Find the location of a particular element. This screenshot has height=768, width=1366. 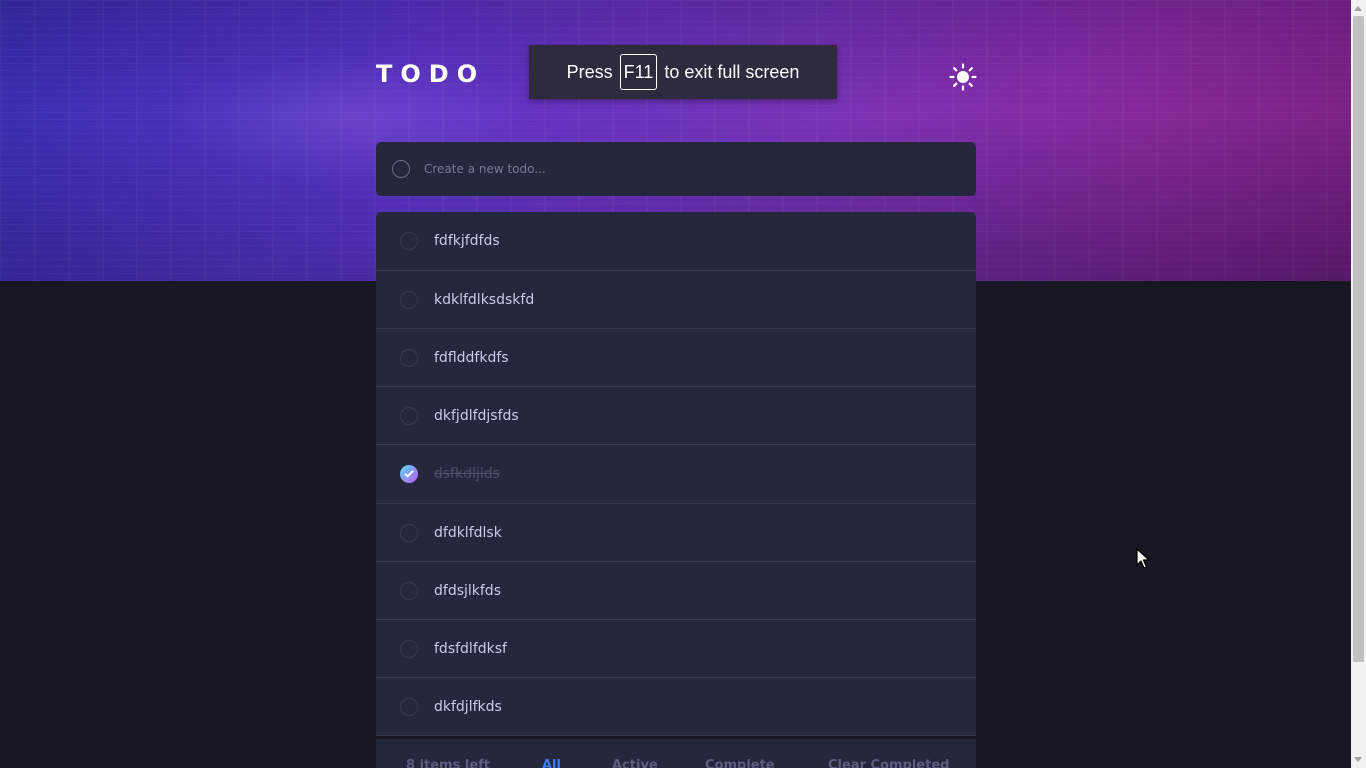

new-todo-input is located at coordinates (700, 169).